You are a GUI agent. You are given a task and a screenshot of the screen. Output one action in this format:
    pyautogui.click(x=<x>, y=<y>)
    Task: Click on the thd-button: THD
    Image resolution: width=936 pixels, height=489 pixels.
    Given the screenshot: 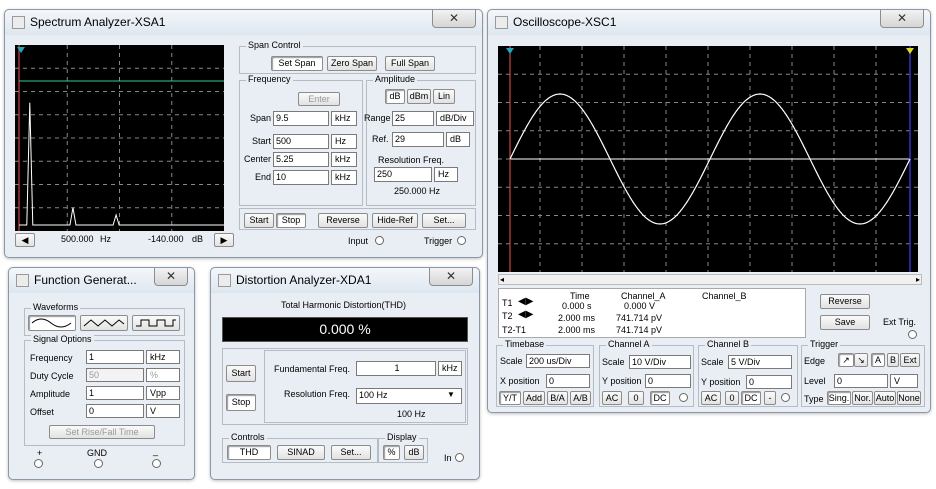 What is the action you would take?
    pyautogui.click(x=249, y=452)
    